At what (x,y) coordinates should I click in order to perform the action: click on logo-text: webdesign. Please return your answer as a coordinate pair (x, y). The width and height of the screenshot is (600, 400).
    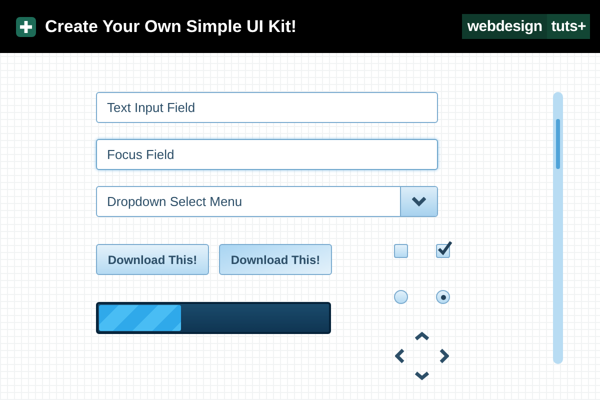
    Looking at the image, I should click on (505, 27).